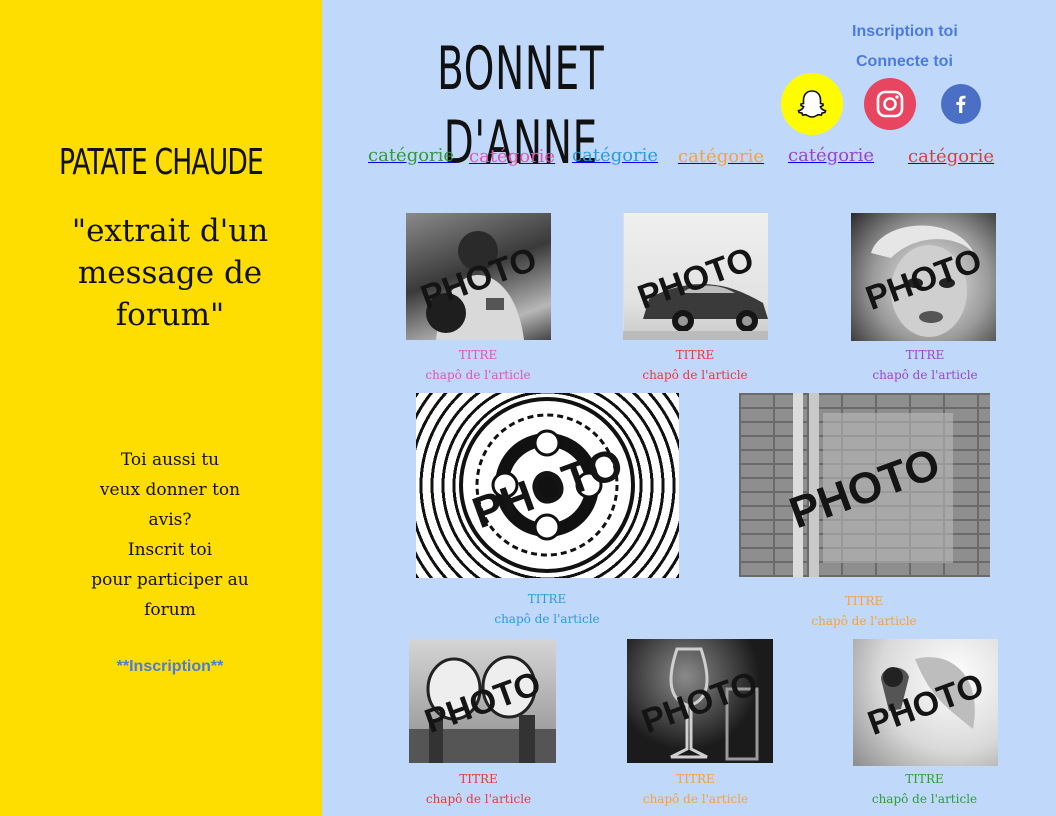 This screenshot has width=1056, height=816. I want to click on snapchat-icon, so click(812, 104).